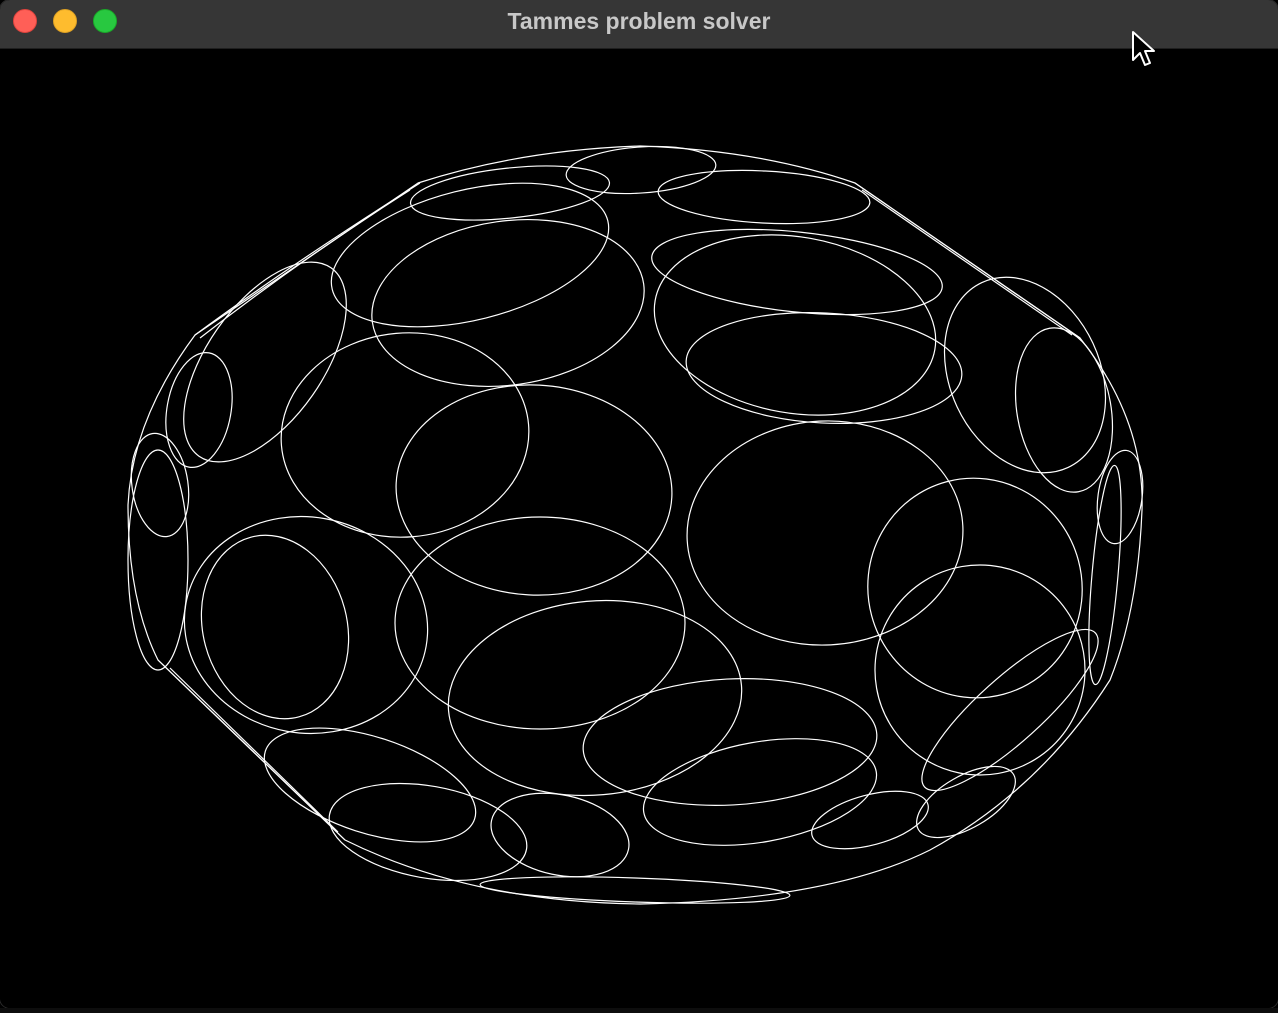  What do you see at coordinates (639, 1010) in the screenshot?
I see `window-bottom-edge` at bounding box center [639, 1010].